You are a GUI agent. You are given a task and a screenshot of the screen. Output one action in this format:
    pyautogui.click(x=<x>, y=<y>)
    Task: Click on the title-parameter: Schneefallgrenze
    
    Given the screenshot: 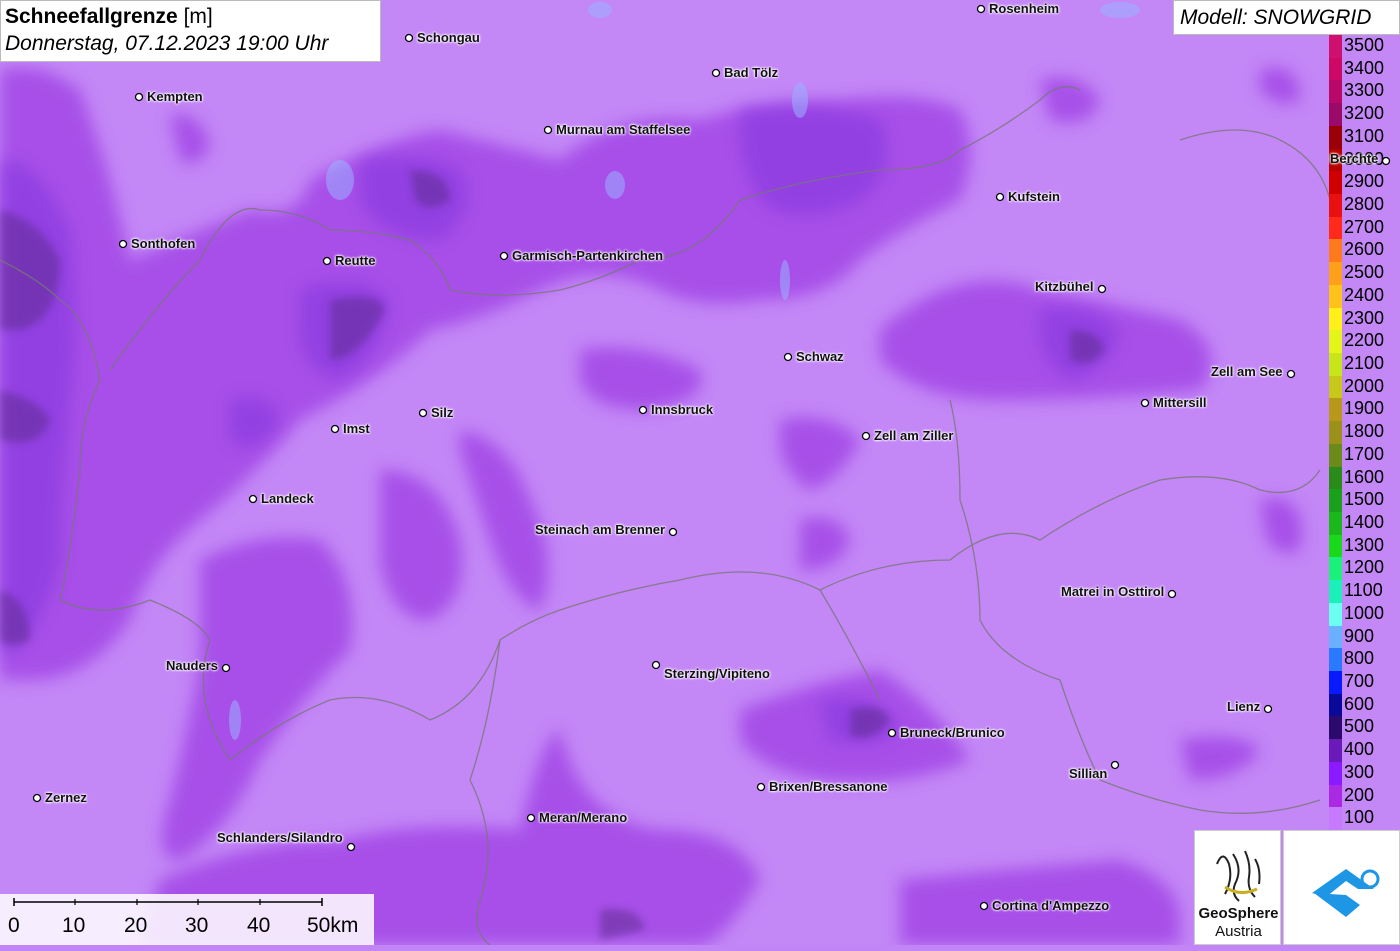 What is the action you would take?
    pyautogui.click(x=91, y=16)
    